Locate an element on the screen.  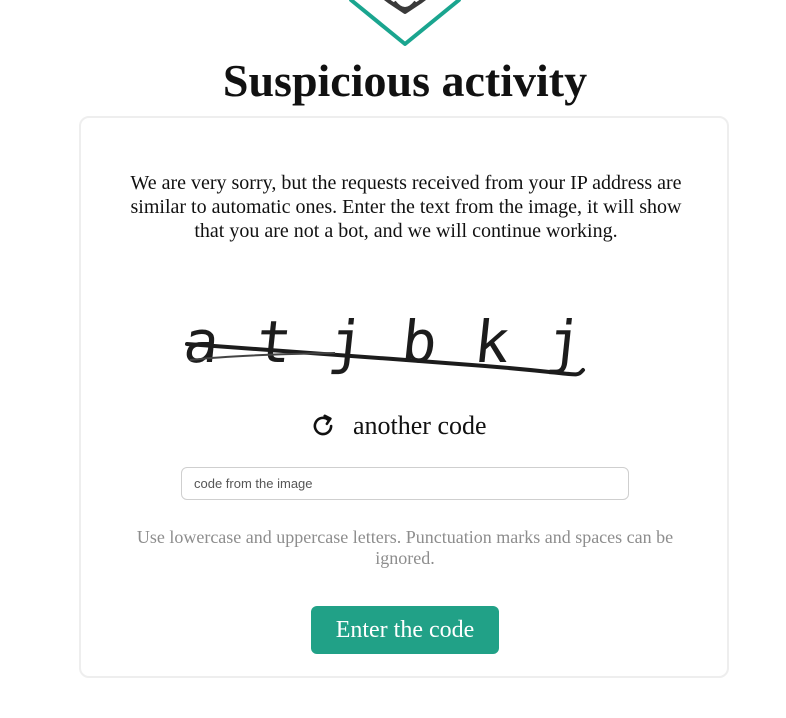
captcha-text: atjbkj is located at coordinates (388, 342).